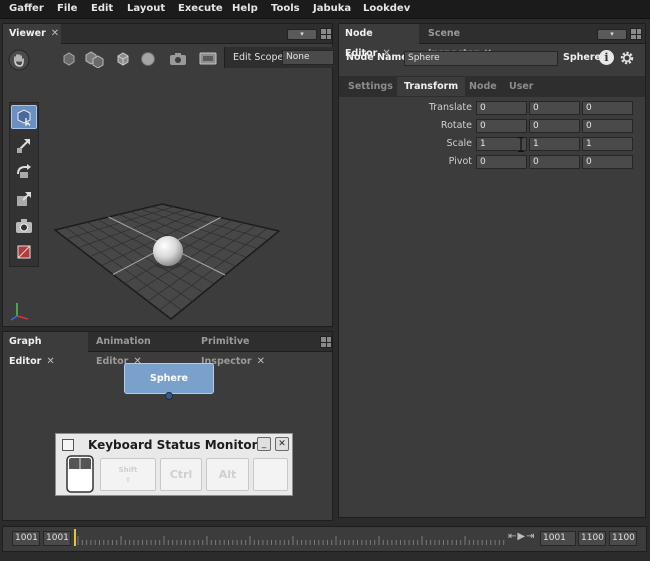 This screenshot has width=650, height=561. I want to click on camera-tool, so click(24, 226).